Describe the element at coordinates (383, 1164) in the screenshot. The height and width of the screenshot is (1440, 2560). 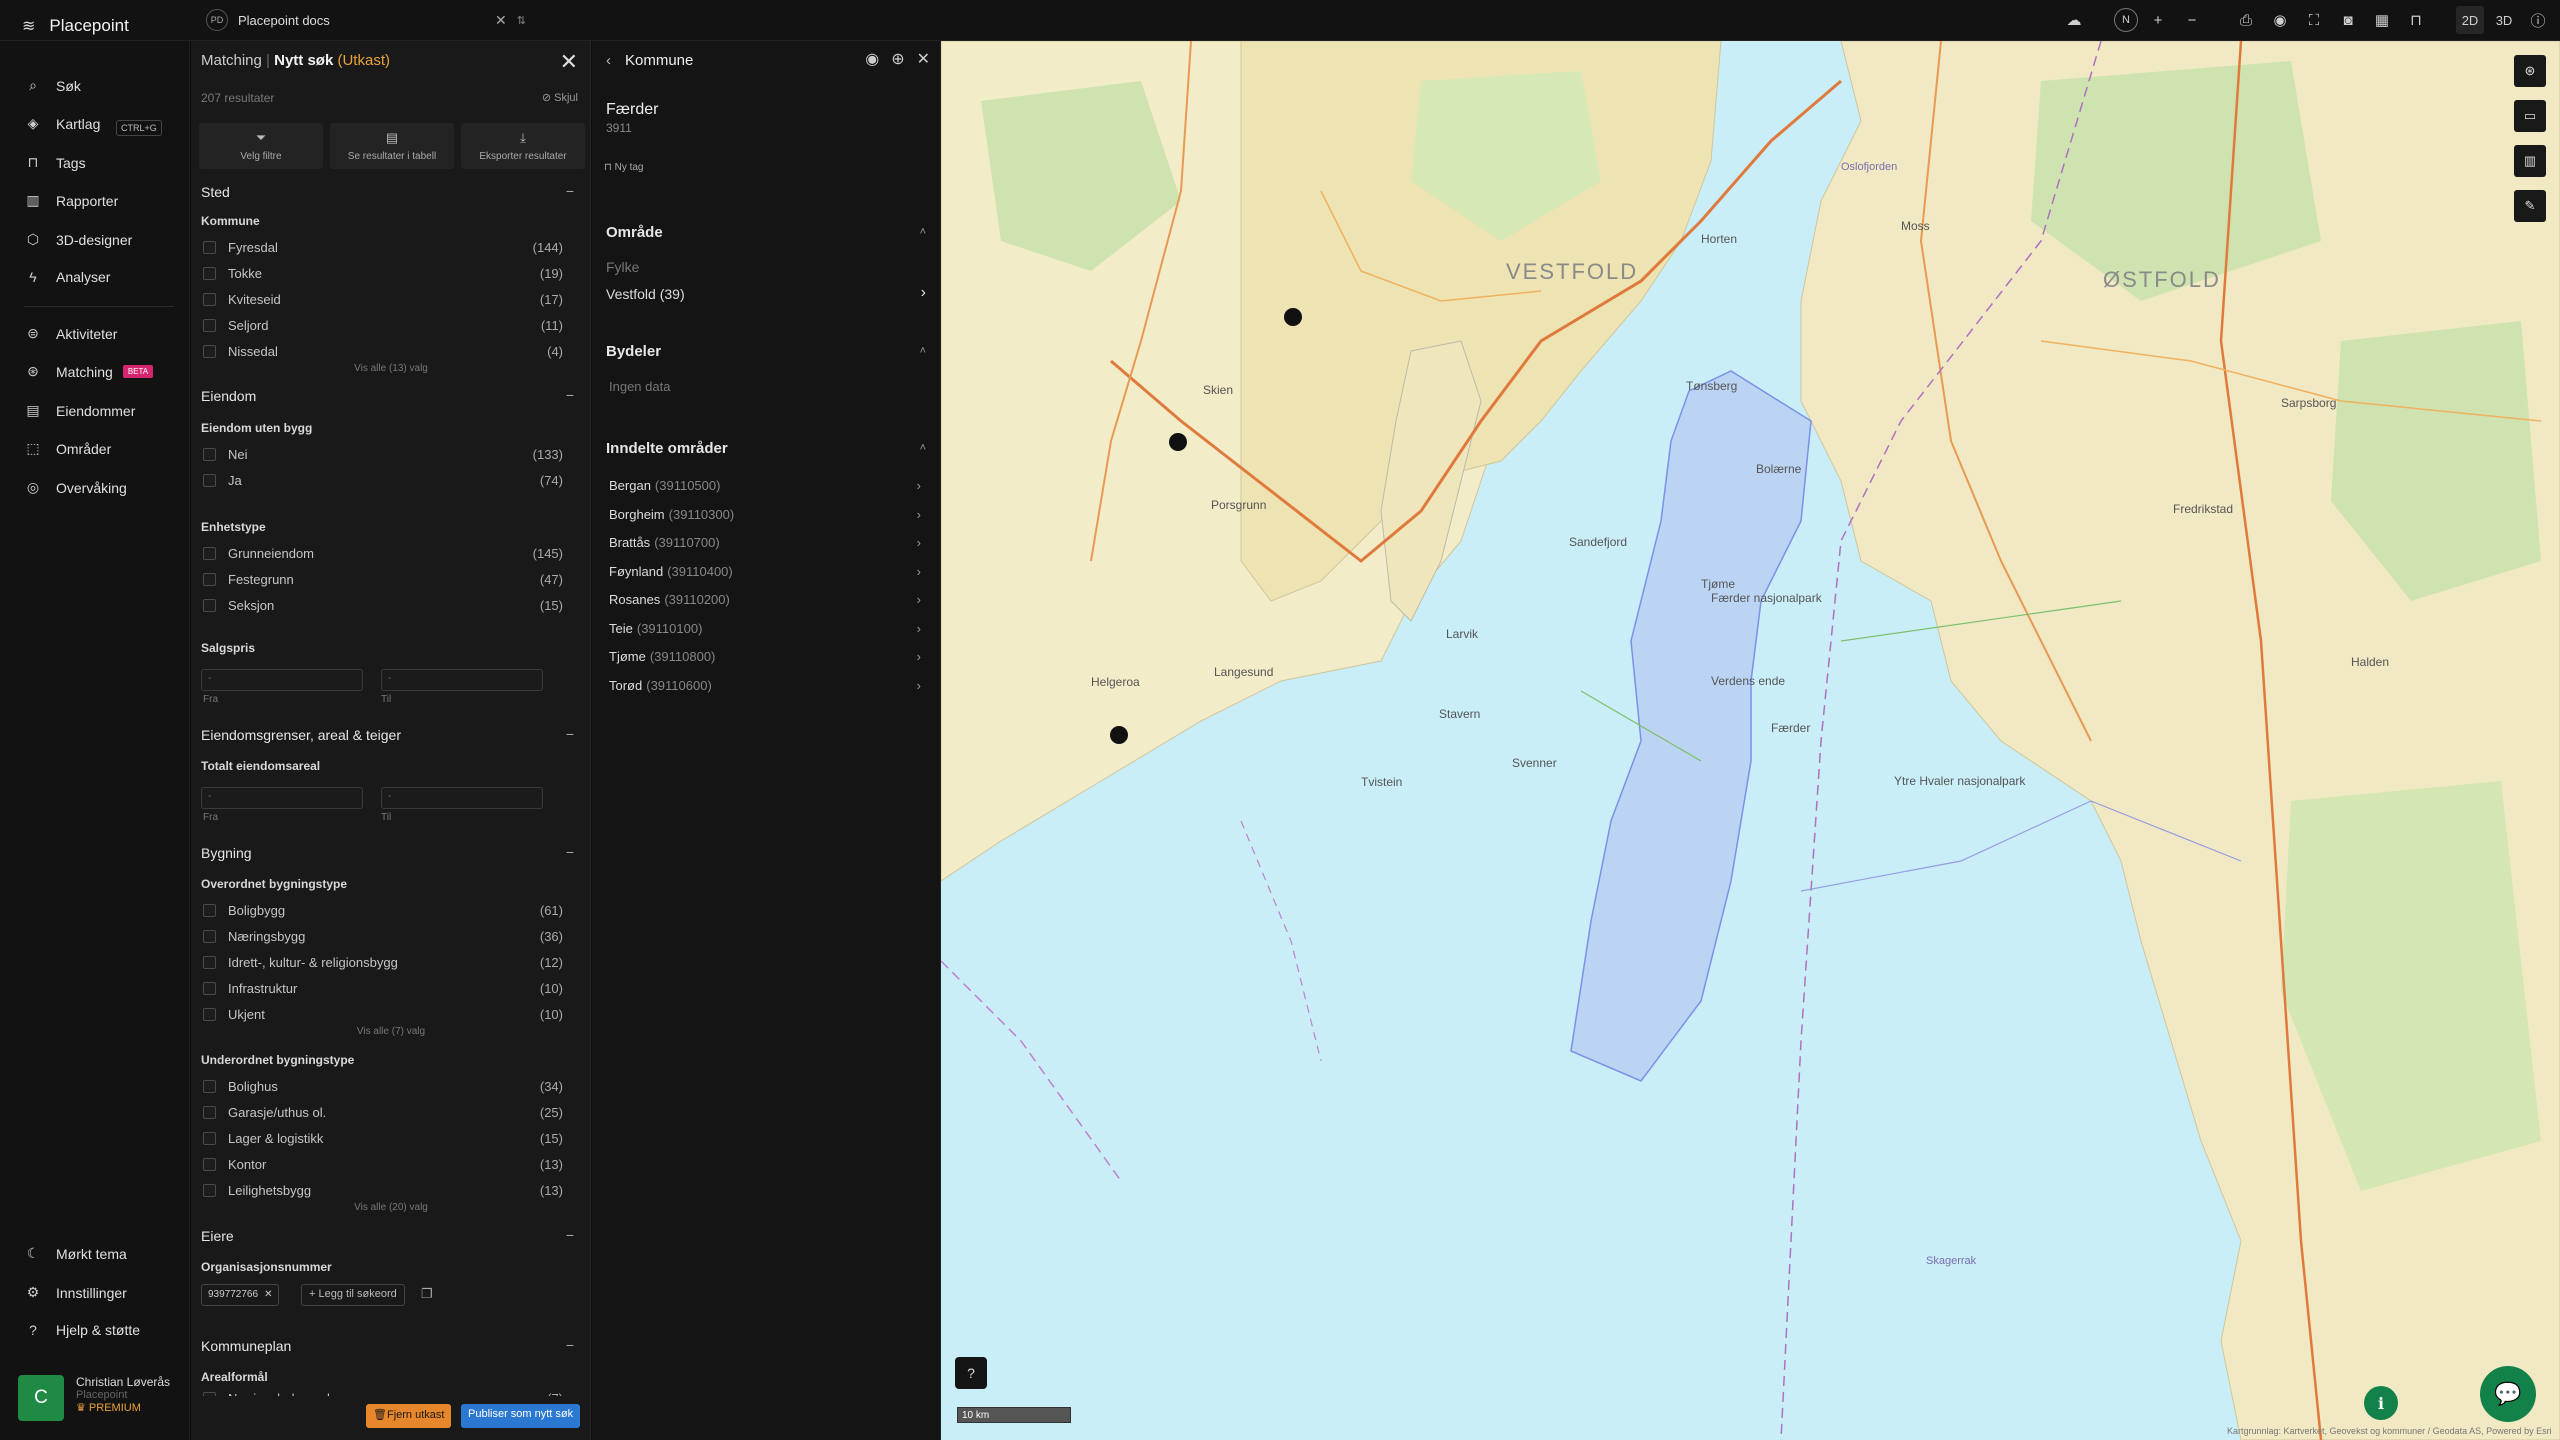
I see `checkbox-option: Kontor (13)` at that location.